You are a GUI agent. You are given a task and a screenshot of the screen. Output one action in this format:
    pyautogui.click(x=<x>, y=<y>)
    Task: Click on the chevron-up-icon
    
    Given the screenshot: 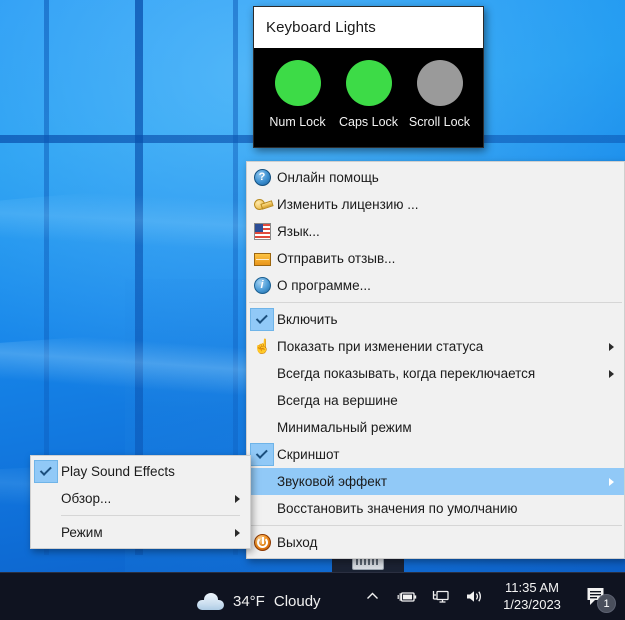 What is the action you would take?
    pyautogui.click(x=372, y=596)
    